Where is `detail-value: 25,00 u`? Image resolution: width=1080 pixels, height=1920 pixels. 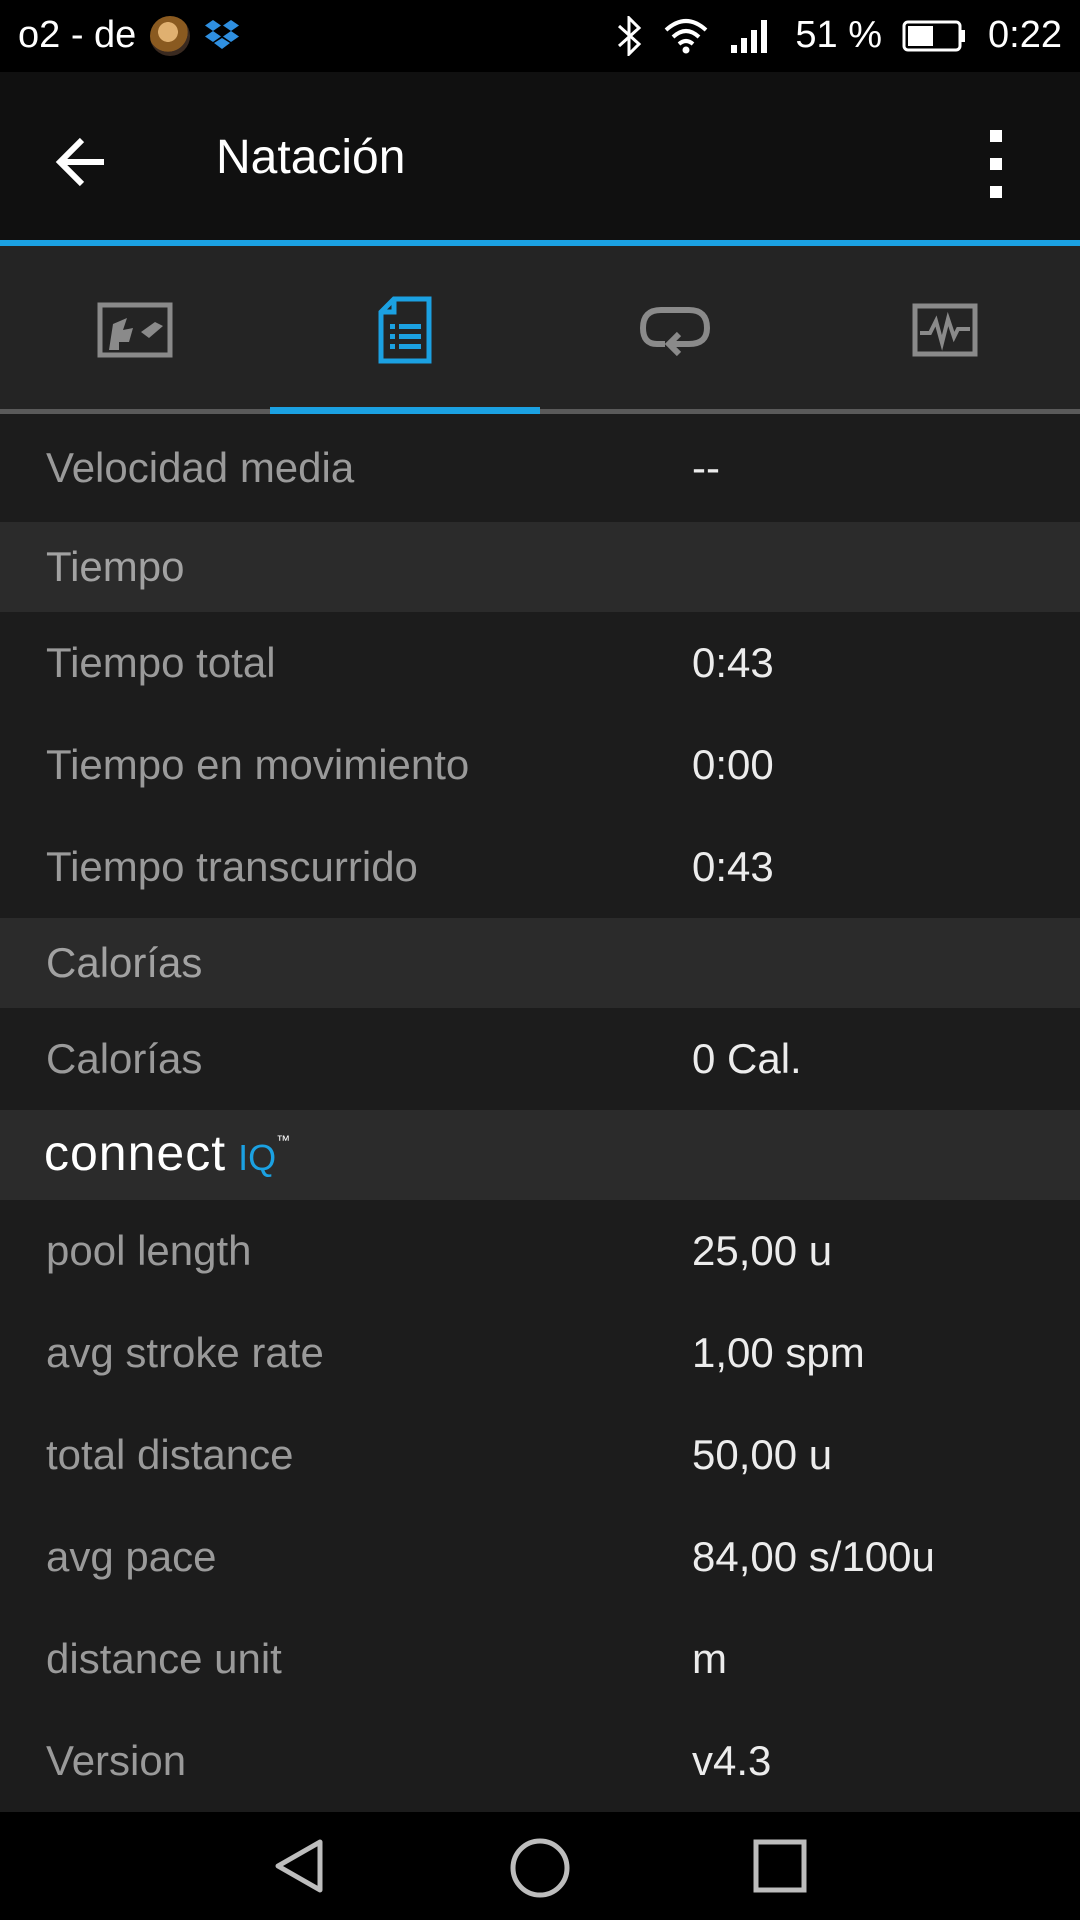
detail-value: 25,00 u is located at coordinates (762, 1250).